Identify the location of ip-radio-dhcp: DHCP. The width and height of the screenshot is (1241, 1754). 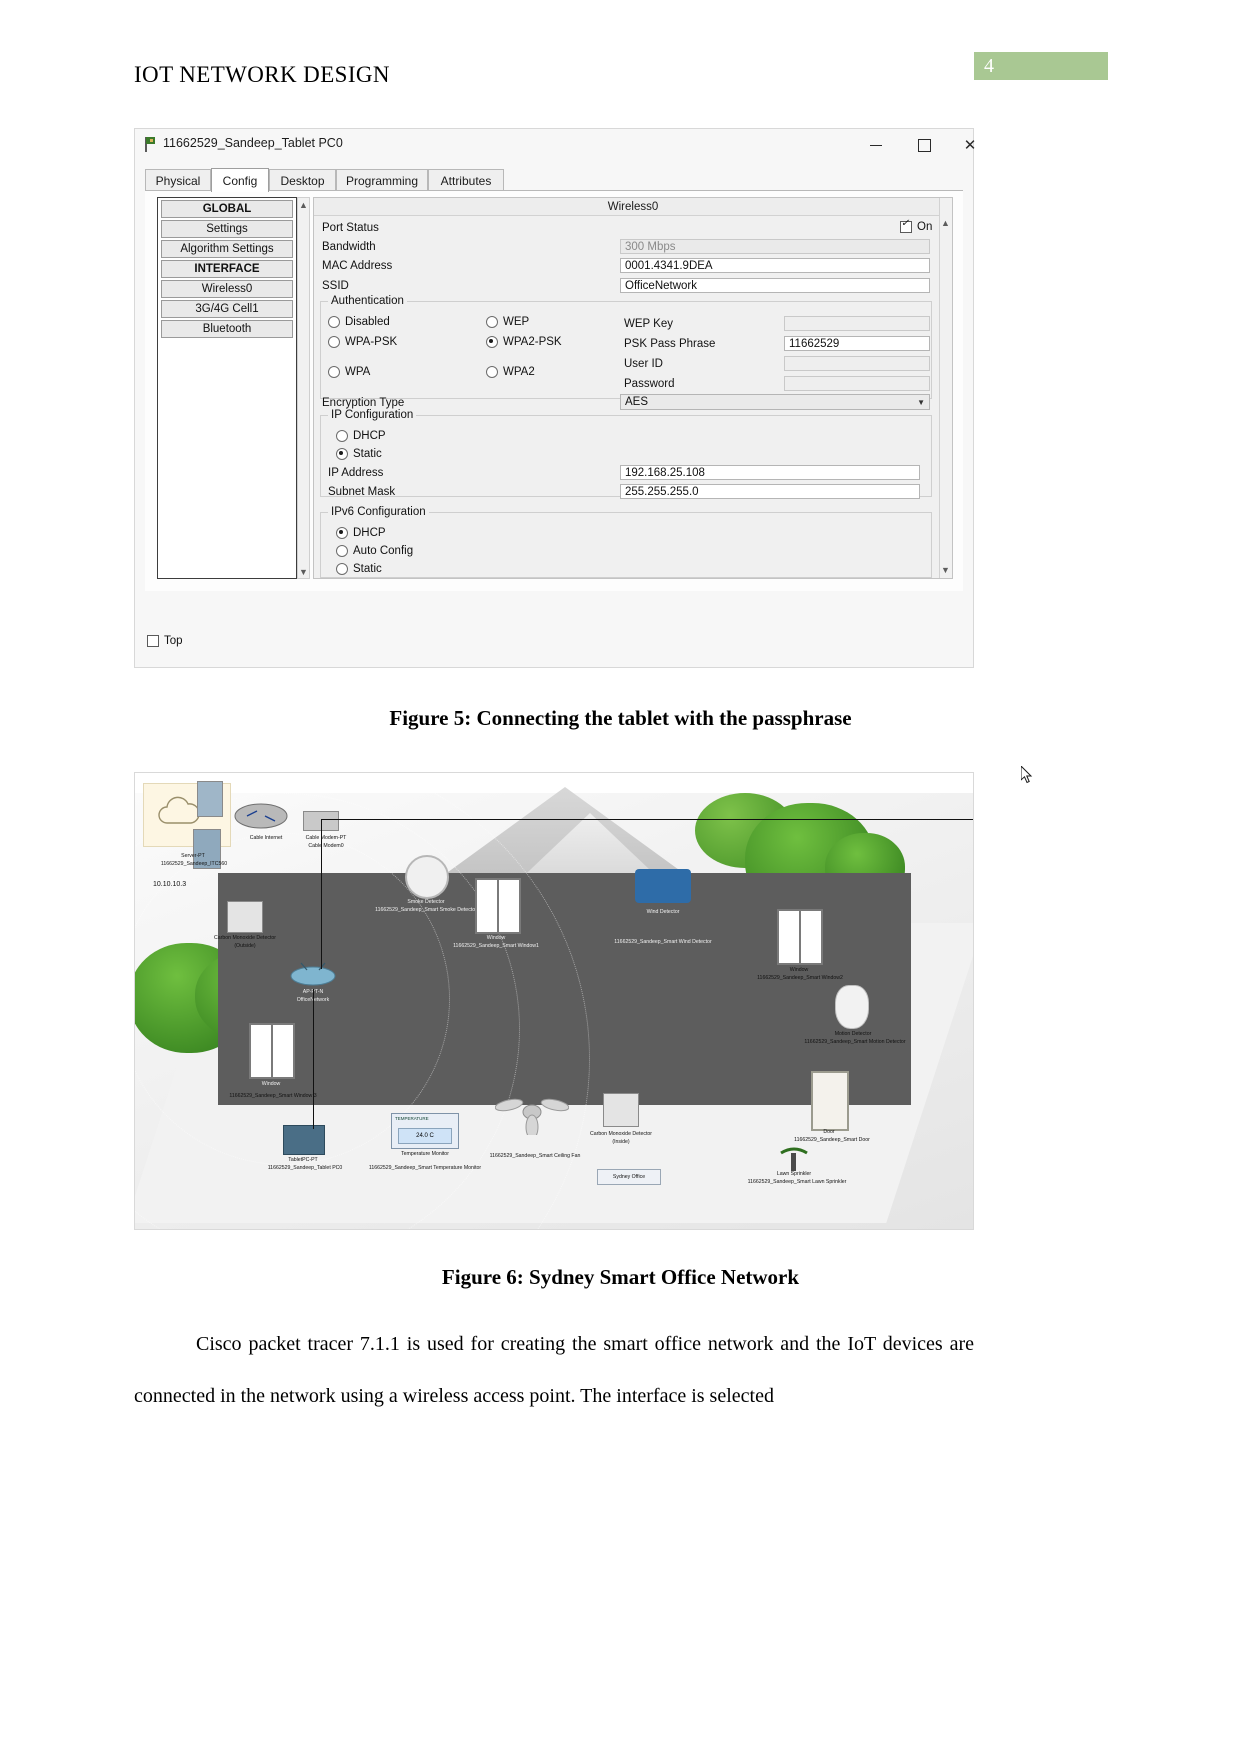
(361, 436).